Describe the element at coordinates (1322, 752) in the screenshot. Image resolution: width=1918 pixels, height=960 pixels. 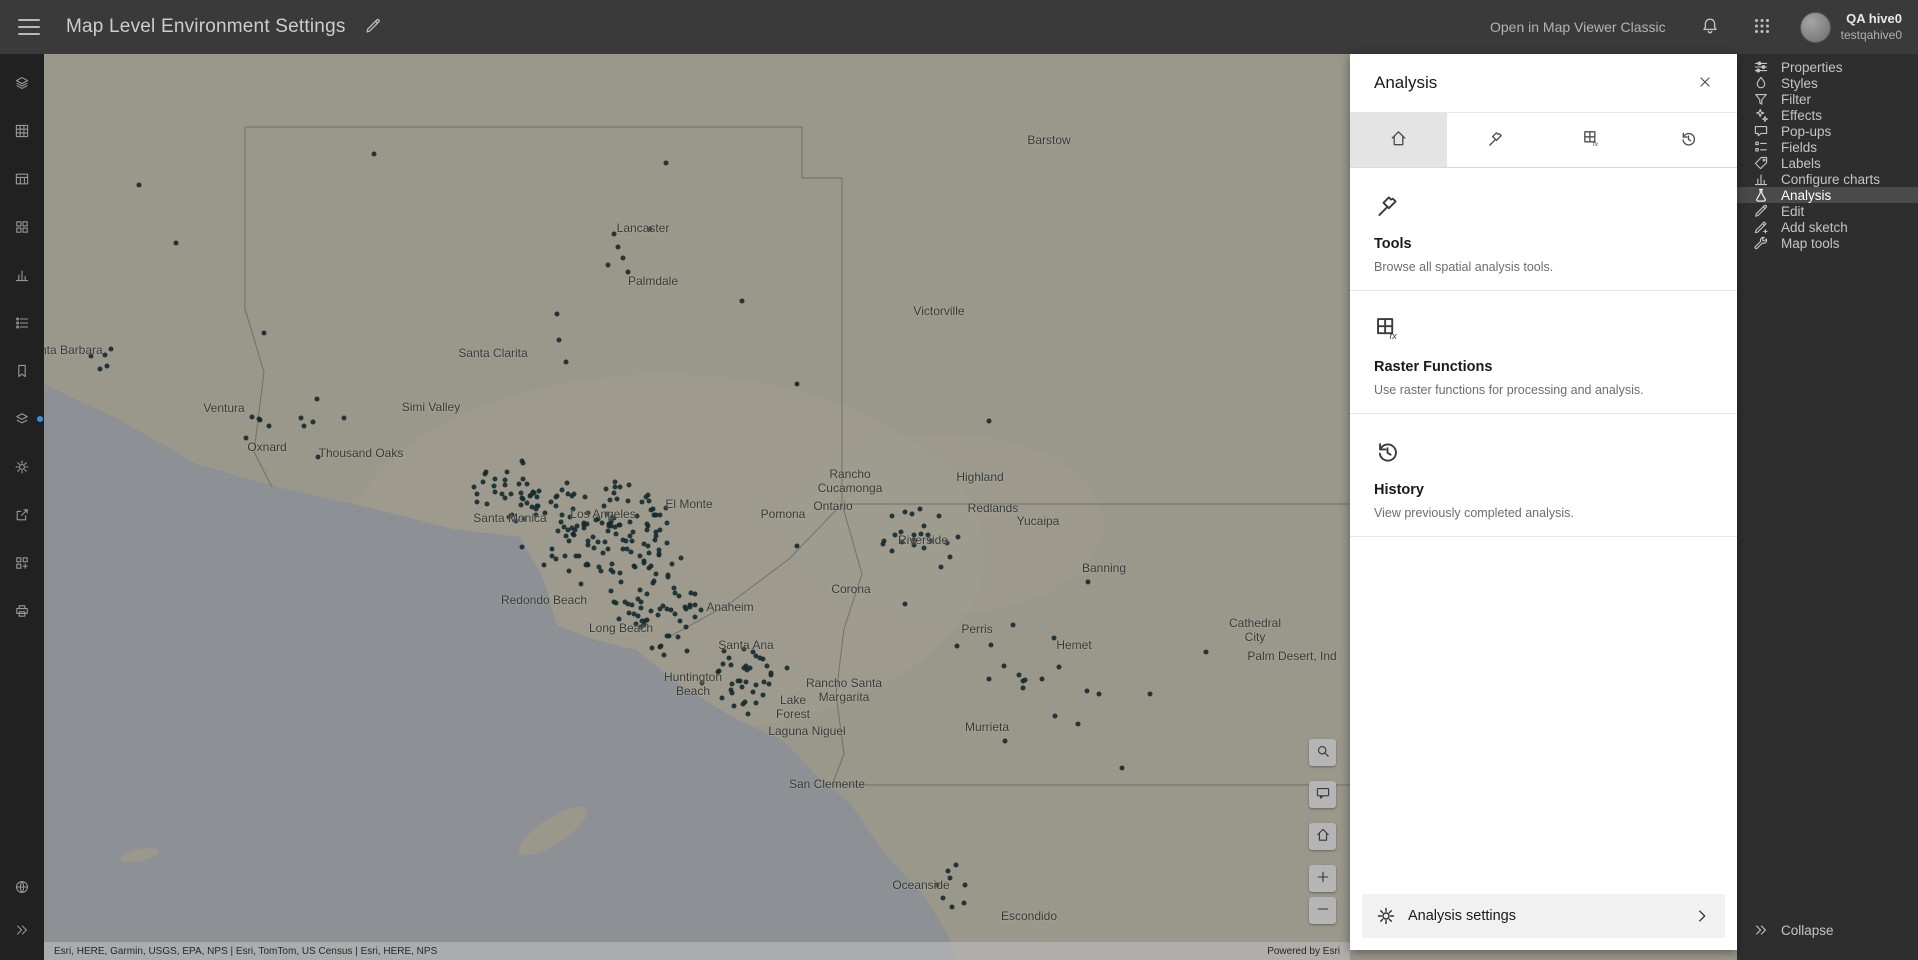
I see `map-search-button` at that location.